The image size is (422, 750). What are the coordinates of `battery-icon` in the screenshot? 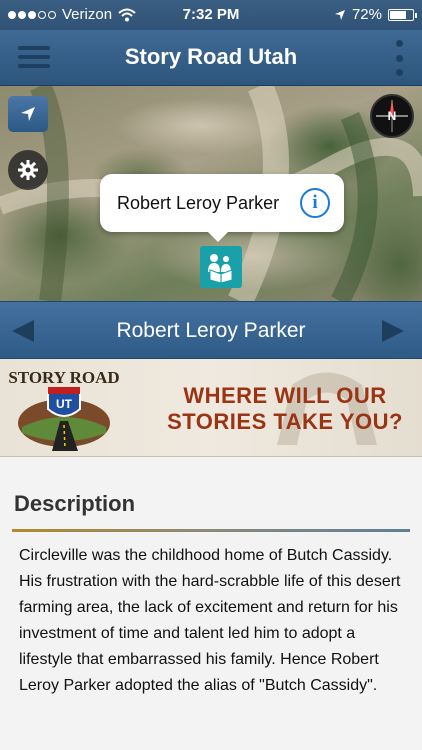 It's located at (402, 14).